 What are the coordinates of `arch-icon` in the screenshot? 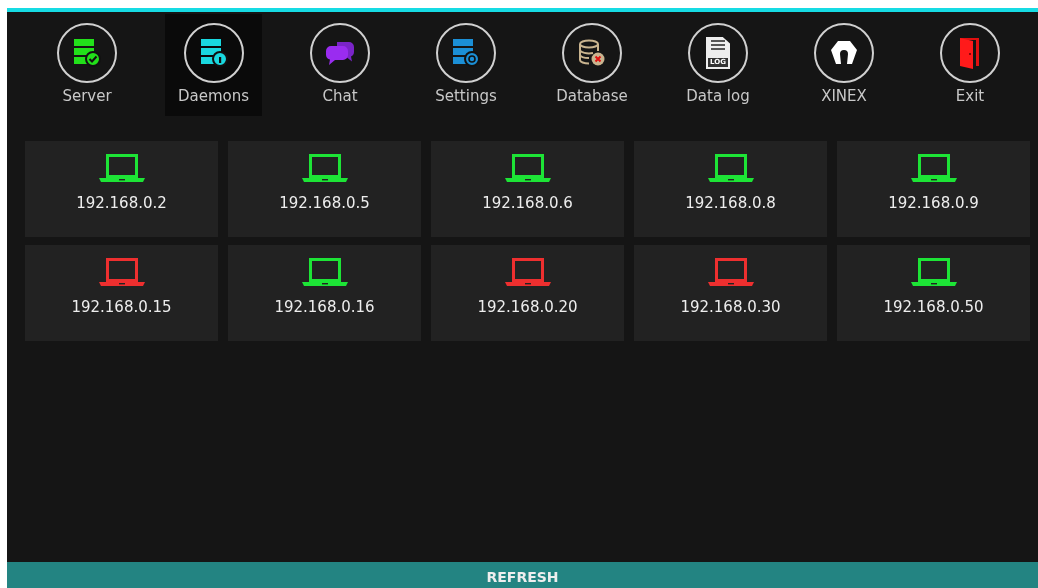 It's located at (844, 53).